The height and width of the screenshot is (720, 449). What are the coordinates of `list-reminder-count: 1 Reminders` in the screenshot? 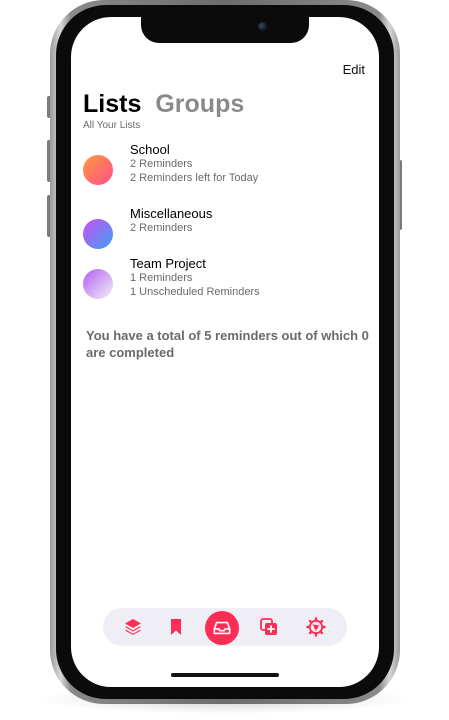 It's located at (161, 278).